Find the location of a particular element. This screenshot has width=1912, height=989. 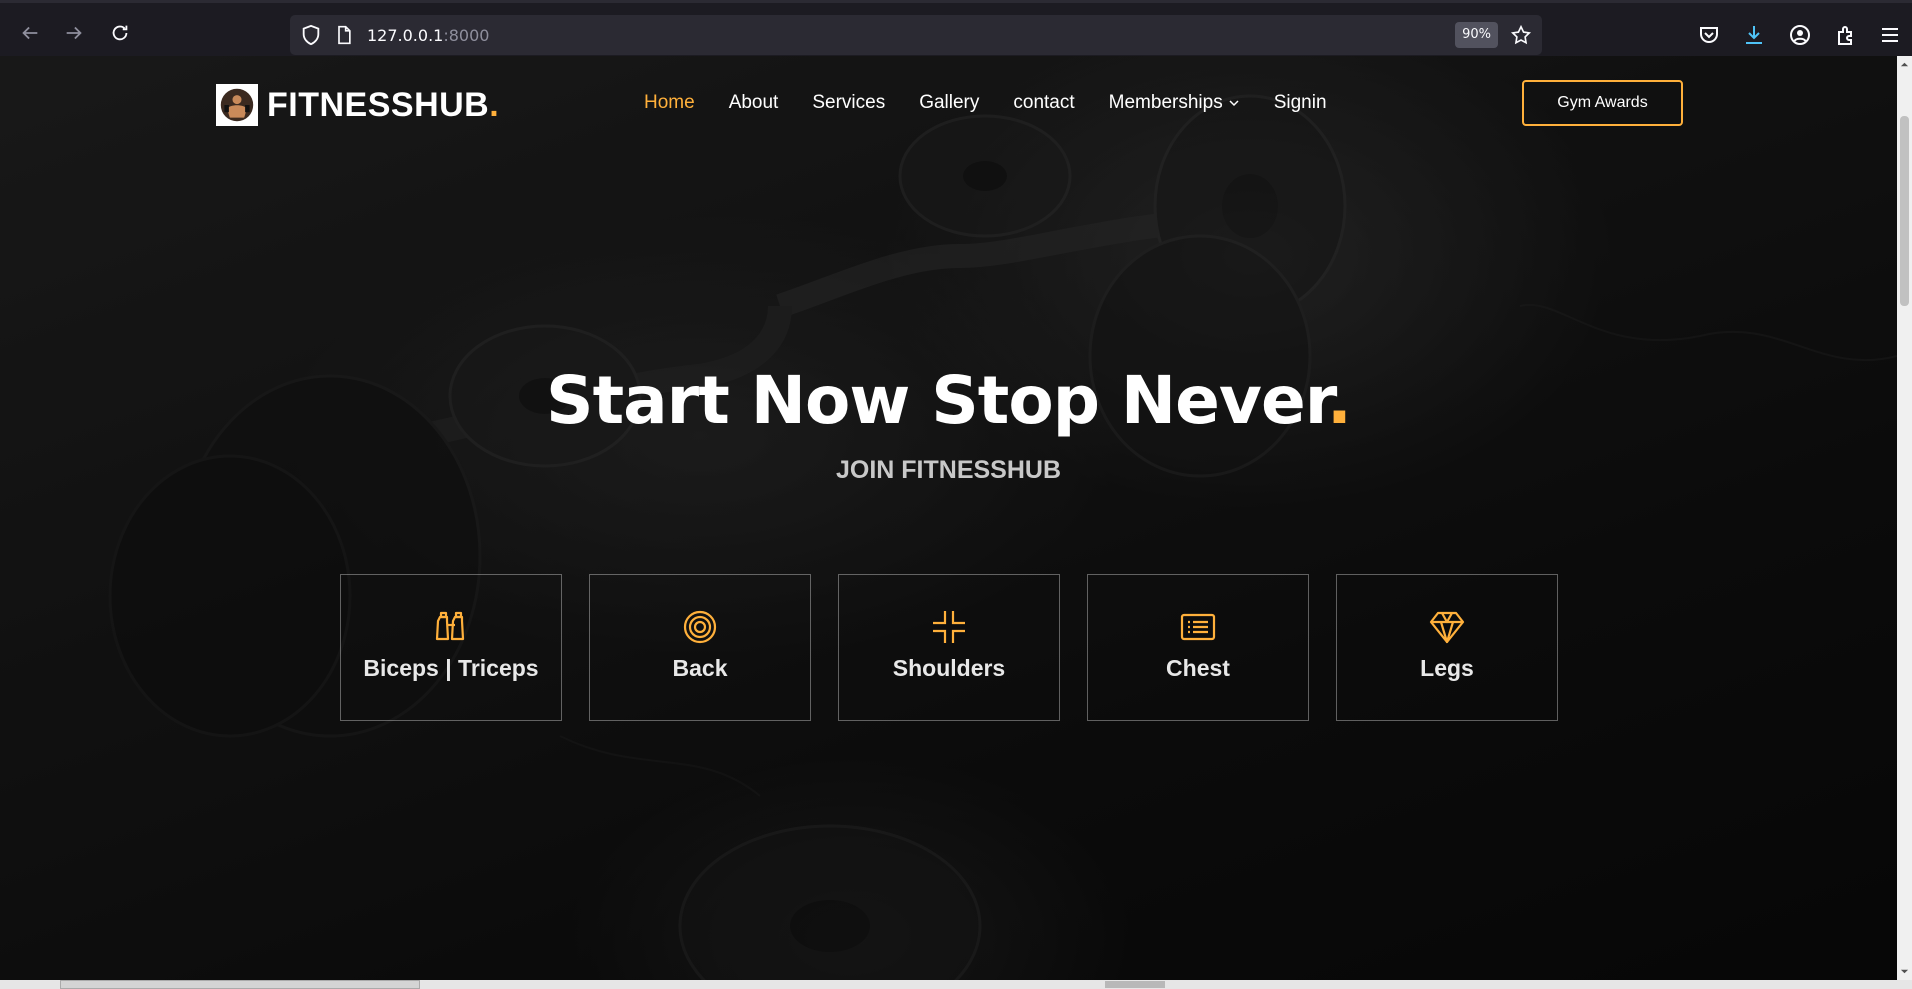

hero-title: Start Now Stop Never. is located at coordinates (948, 400).